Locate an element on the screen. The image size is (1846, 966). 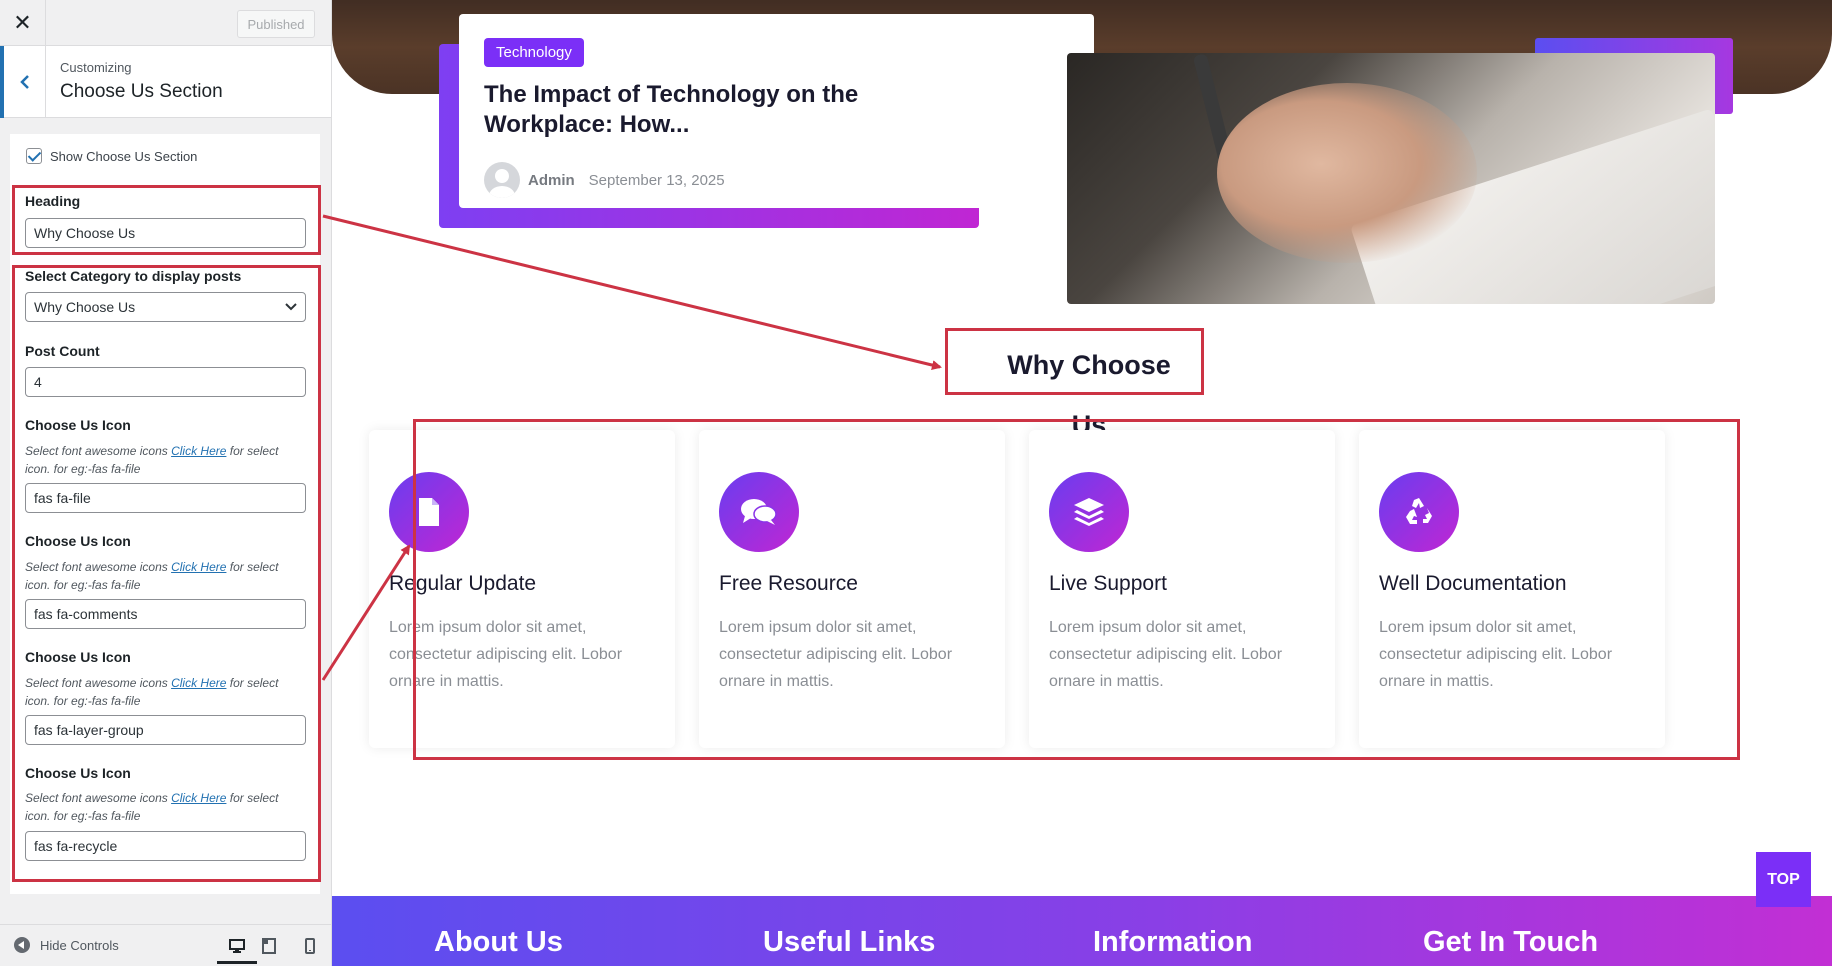
breadcrumb: Customizing Choose Us Section is located at coordinates (165, 82).